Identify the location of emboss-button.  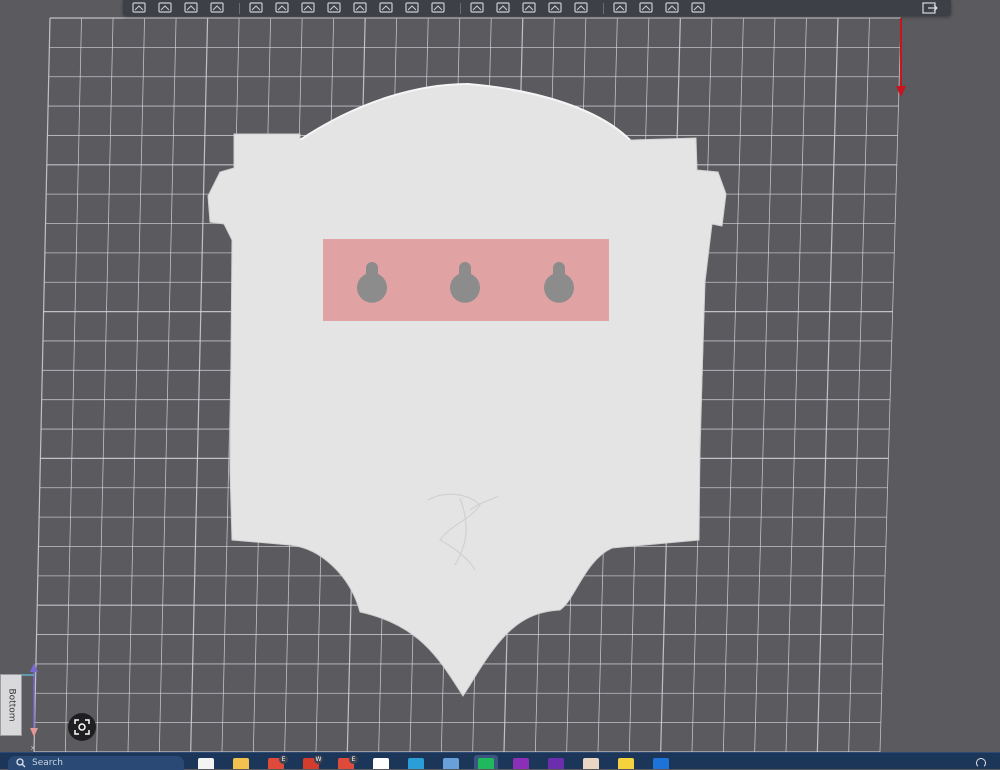
(673, 8).